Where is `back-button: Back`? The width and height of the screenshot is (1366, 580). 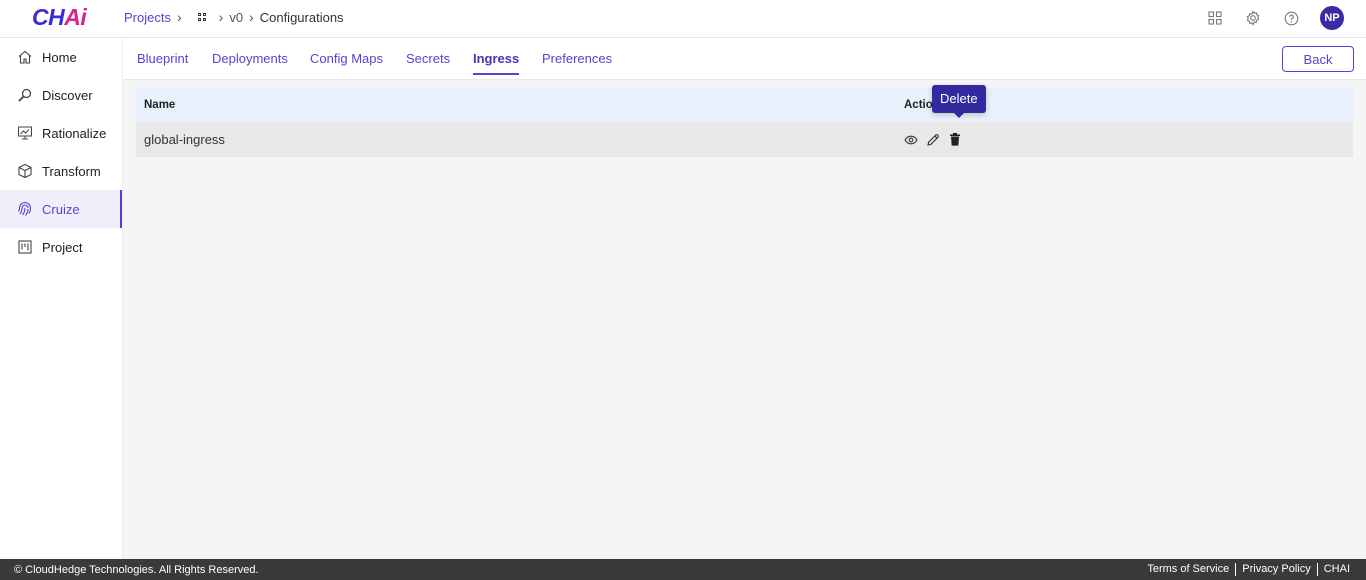
back-button: Back is located at coordinates (1318, 59).